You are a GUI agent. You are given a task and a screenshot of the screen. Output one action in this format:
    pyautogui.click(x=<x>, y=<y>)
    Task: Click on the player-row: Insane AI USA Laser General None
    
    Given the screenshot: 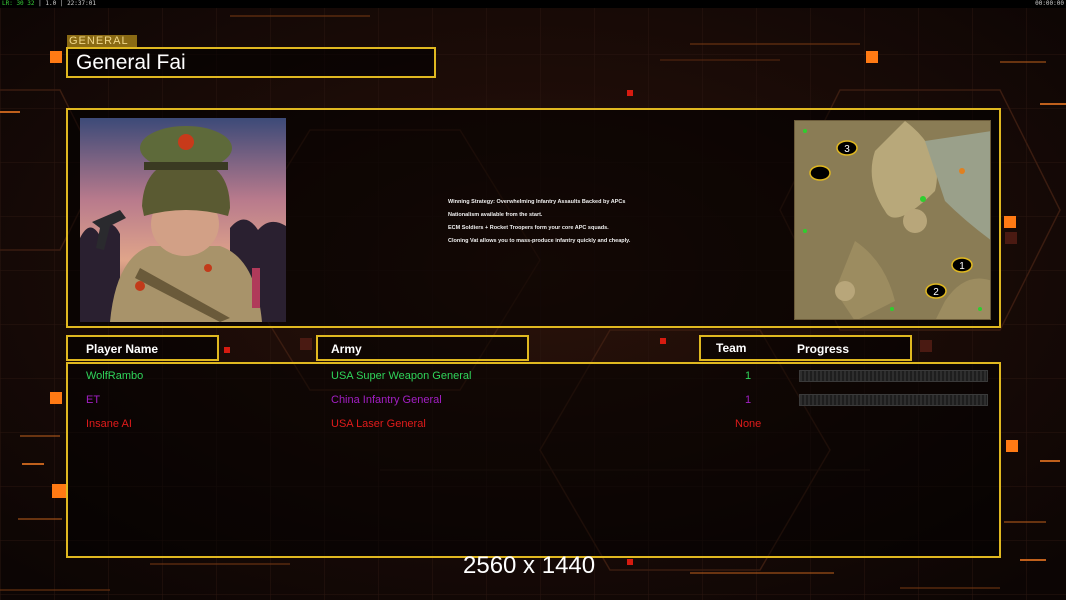 What is the action you would take?
    pyautogui.click(x=533, y=425)
    